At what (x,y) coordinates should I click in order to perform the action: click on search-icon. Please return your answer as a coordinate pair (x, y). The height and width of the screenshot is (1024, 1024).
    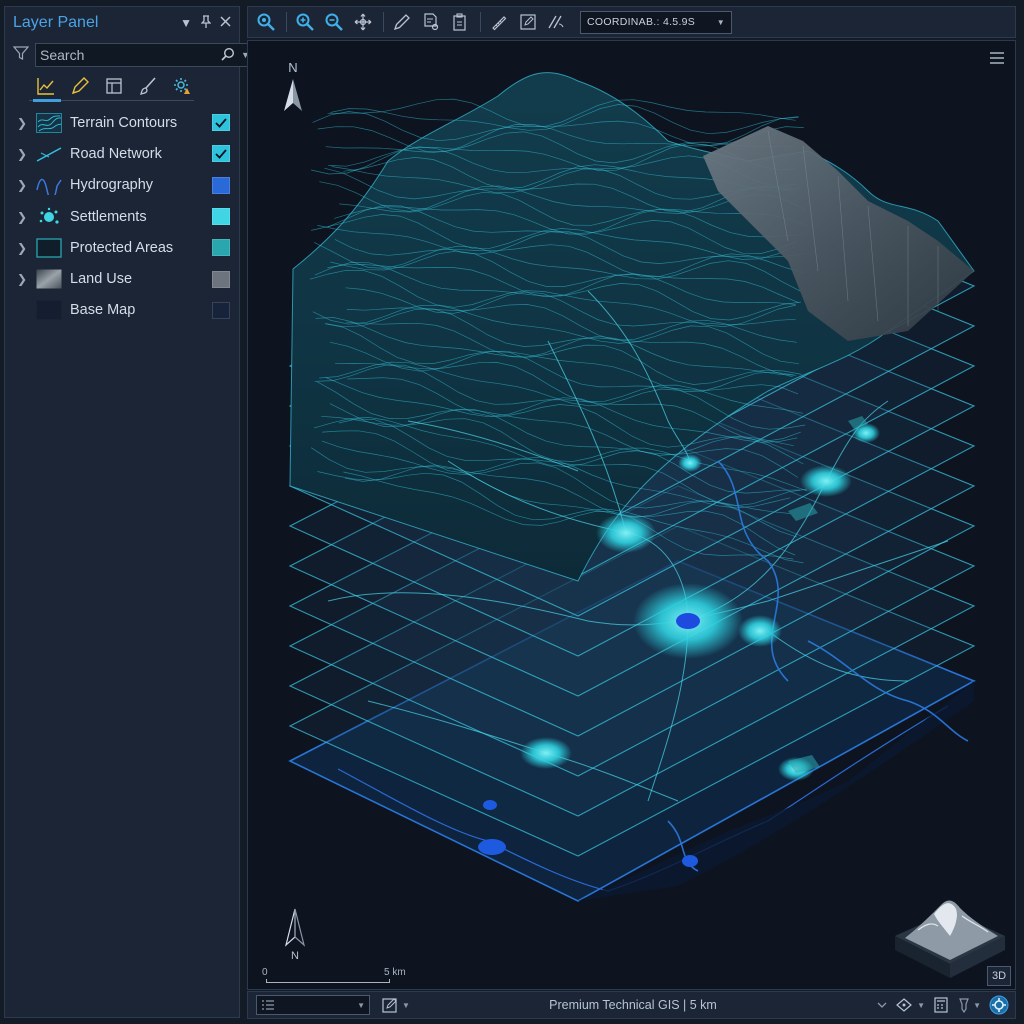
    Looking at the image, I should click on (228, 55).